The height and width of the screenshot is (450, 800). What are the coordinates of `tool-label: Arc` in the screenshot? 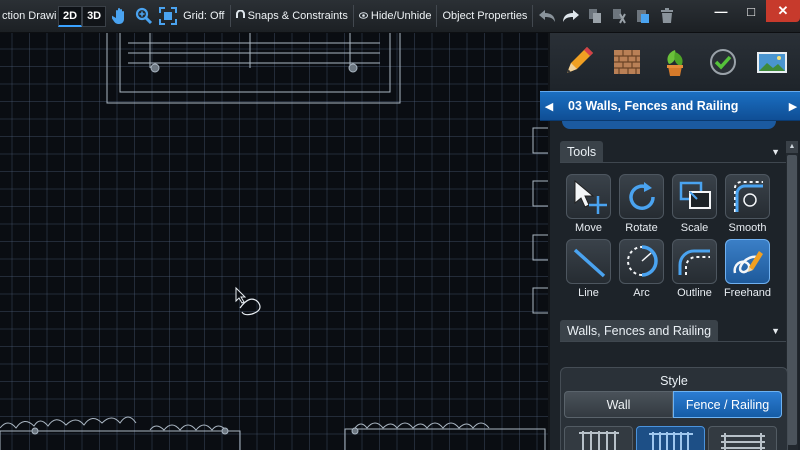 It's located at (641, 293).